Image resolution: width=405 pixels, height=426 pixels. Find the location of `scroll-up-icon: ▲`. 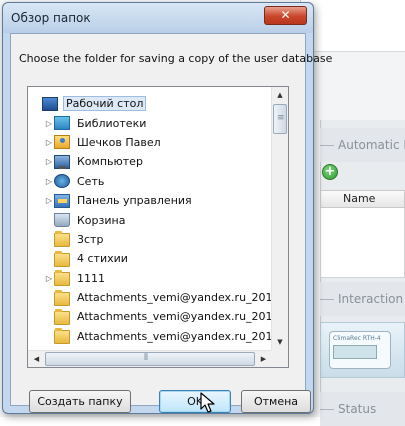

scroll-up-icon: ▲ is located at coordinates (280, 95).